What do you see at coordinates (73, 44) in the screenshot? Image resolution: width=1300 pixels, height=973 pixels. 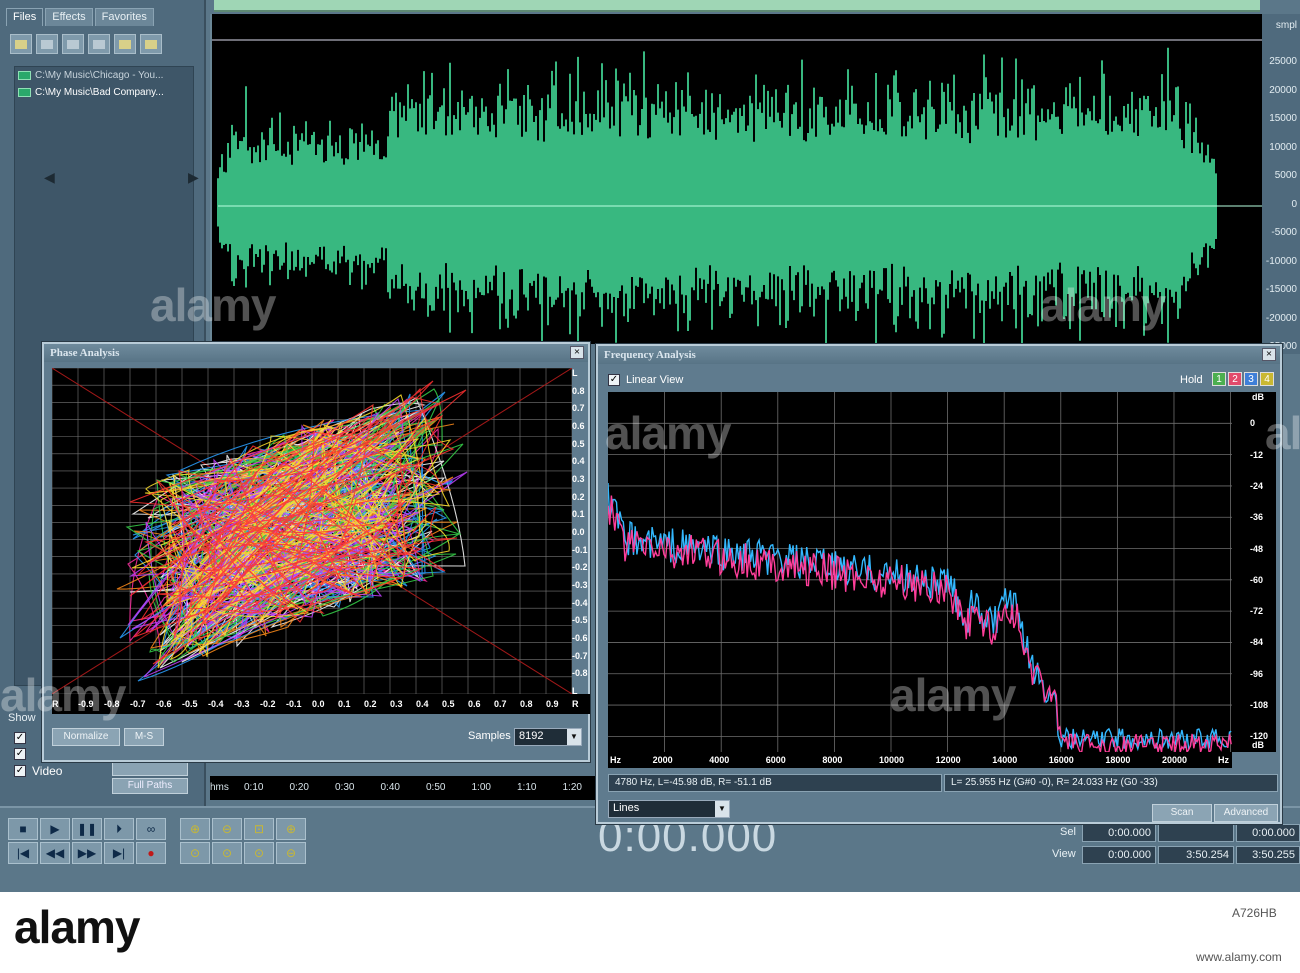 I see `insert-button` at bounding box center [73, 44].